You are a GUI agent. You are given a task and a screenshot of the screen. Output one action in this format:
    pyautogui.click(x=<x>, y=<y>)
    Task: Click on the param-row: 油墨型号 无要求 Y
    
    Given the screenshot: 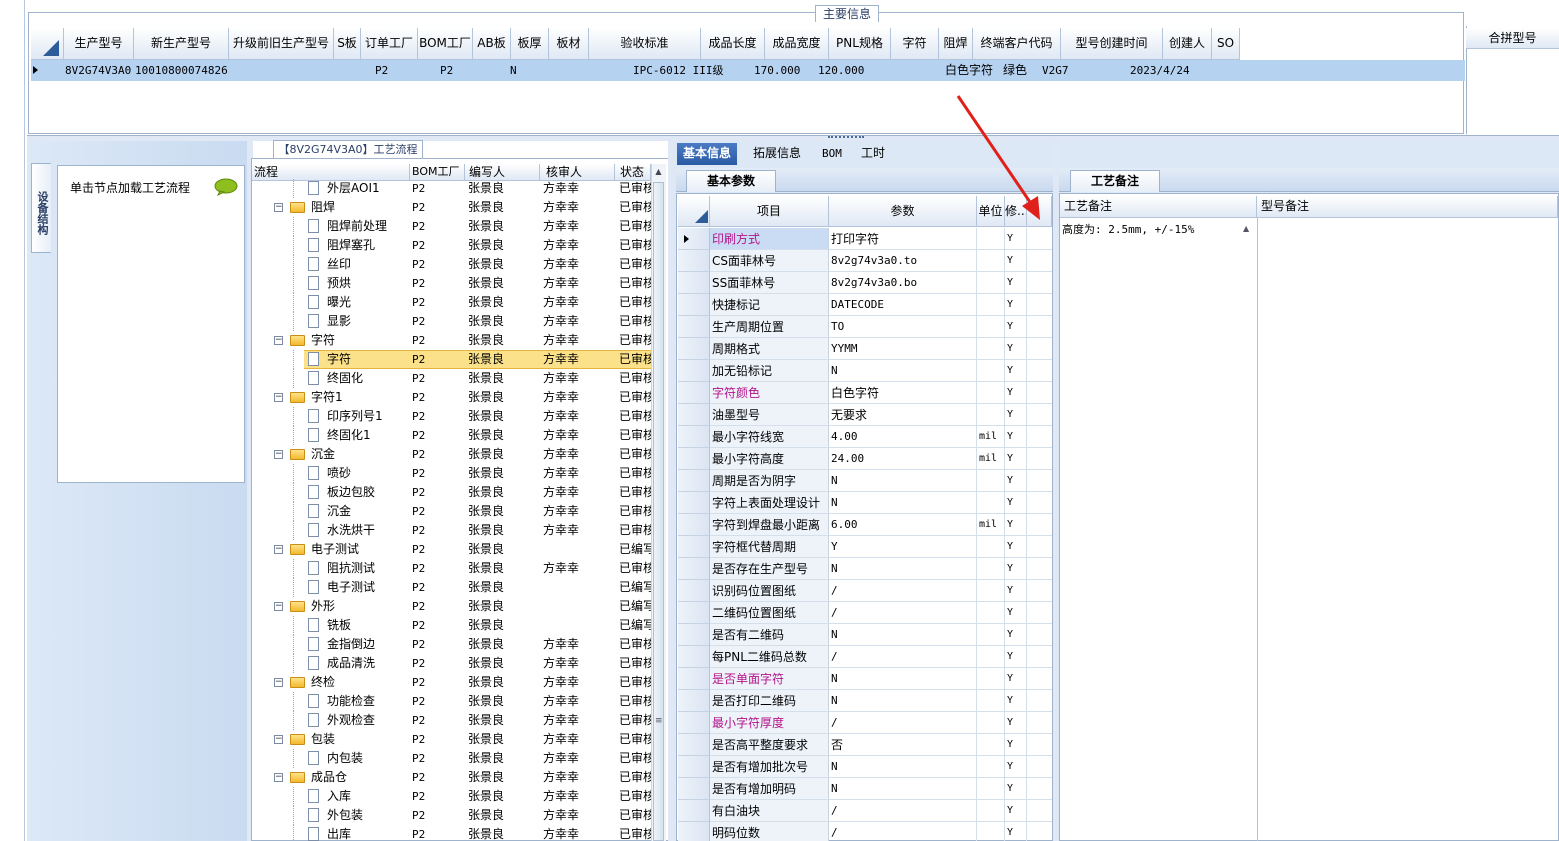 What is the action you would take?
    pyautogui.click(x=865, y=415)
    